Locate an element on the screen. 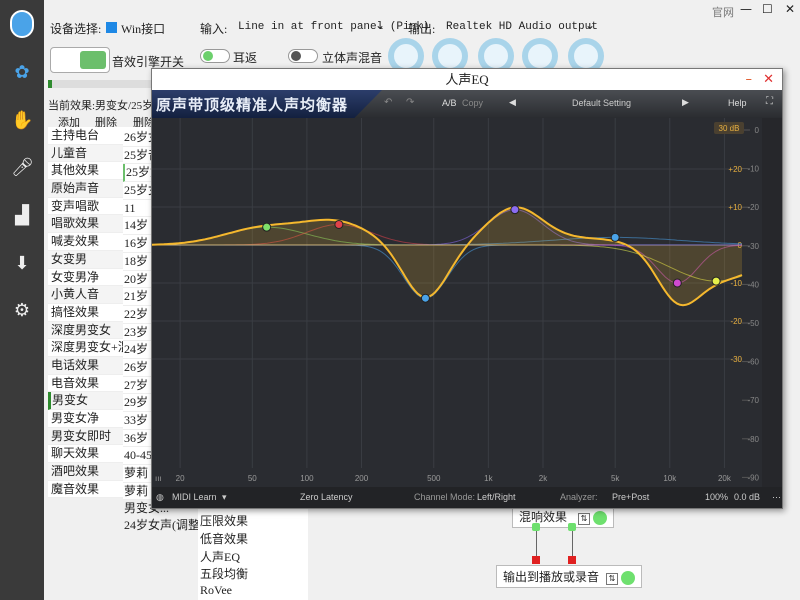 The width and height of the screenshot is (800, 600). preset-prev-icon: ◀ is located at coordinates (512, 102).